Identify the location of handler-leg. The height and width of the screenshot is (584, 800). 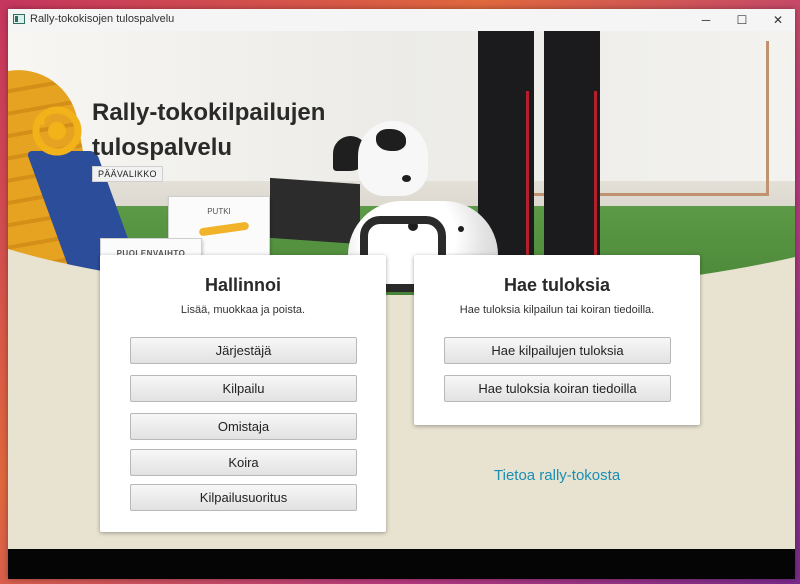
(572, 153).